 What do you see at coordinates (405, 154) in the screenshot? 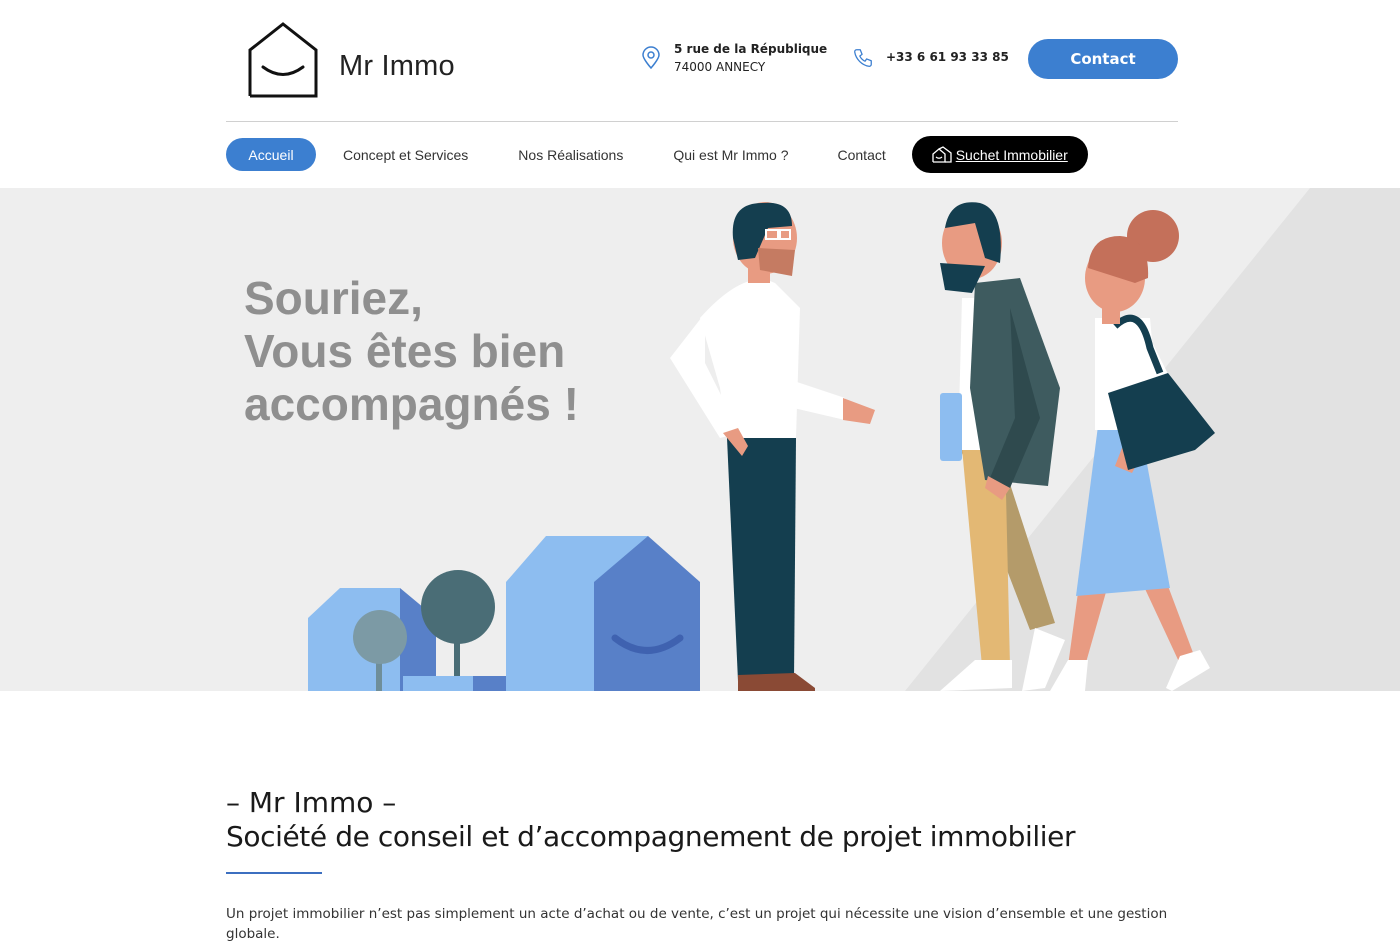
I see `nav-item-concept-services: Concept et Services` at bounding box center [405, 154].